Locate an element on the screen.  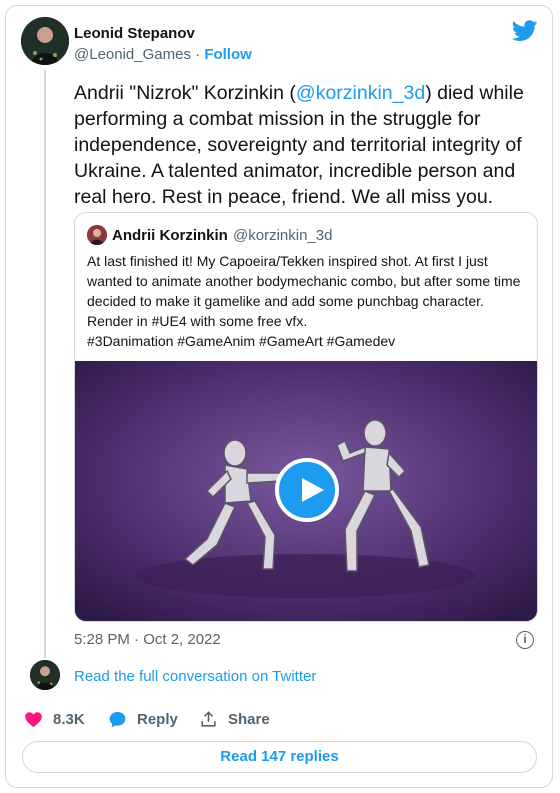
tweet-text-part: Andrii "Nizrok" Korzinkin ( is located at coordinates (185, 93).